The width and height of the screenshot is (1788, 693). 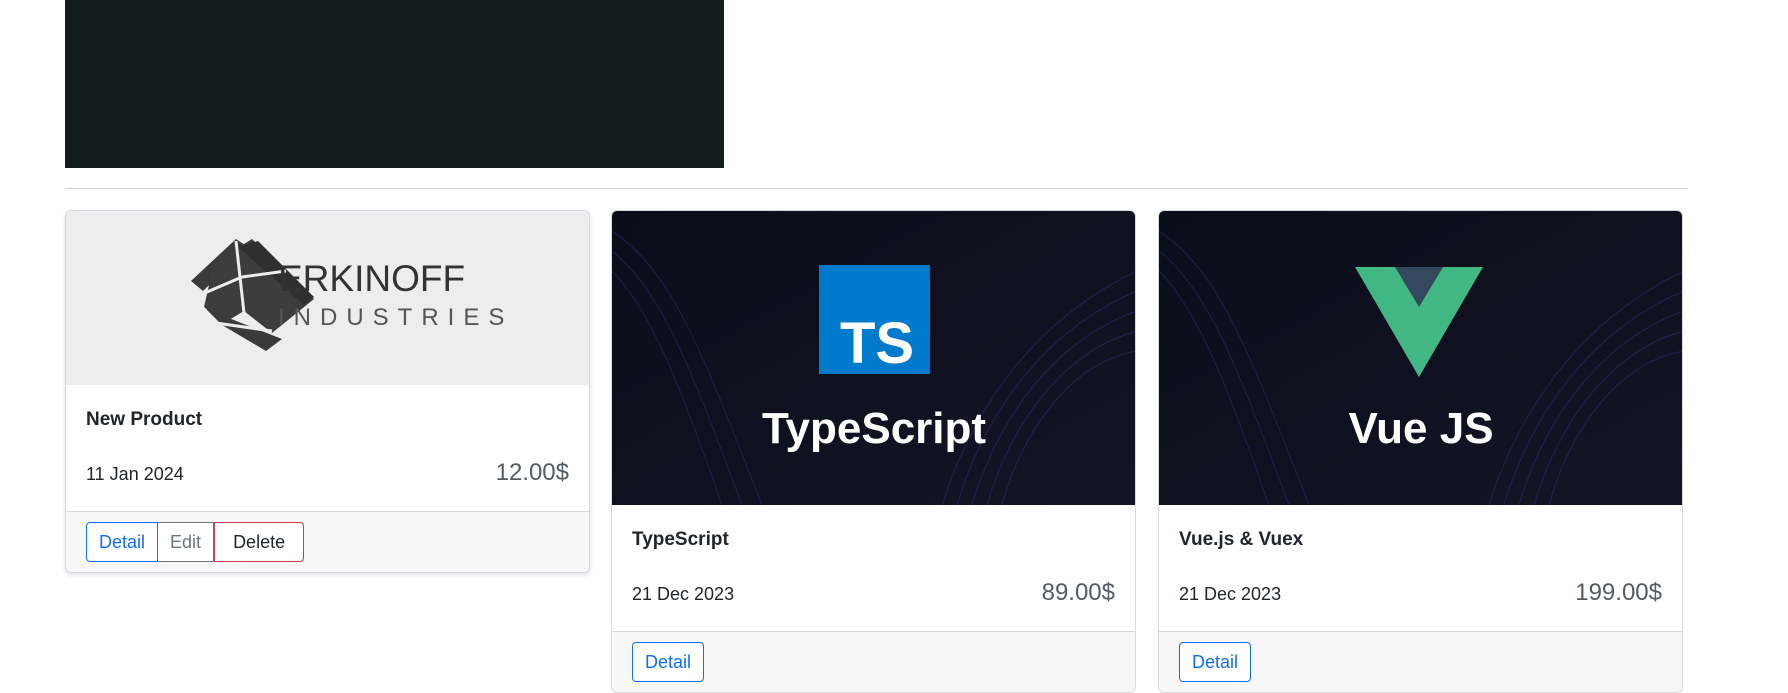 I want to click on section-divider, so click(x=876, y=188).